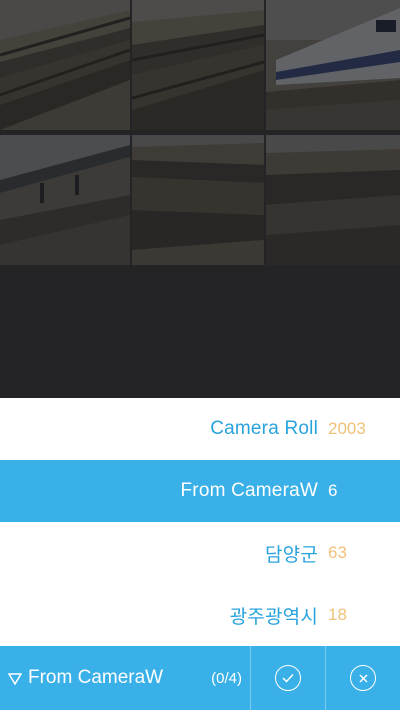  I want to click on album-row-gwangju: 광주광역시 18, so click(200, 615).